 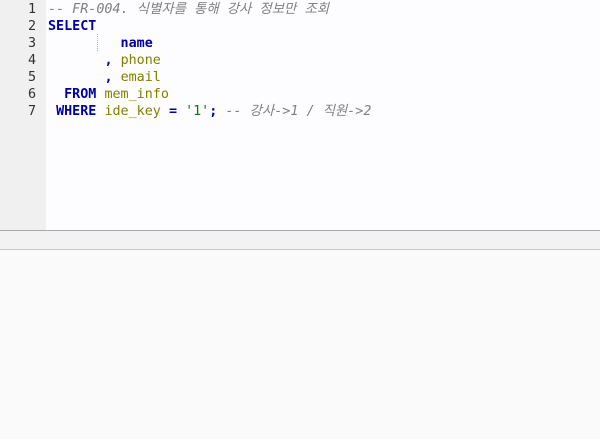 What do you see at coordinates (31, 43) in the screenshot?
I see `line-number: 3` at bounding box center [31, 43].